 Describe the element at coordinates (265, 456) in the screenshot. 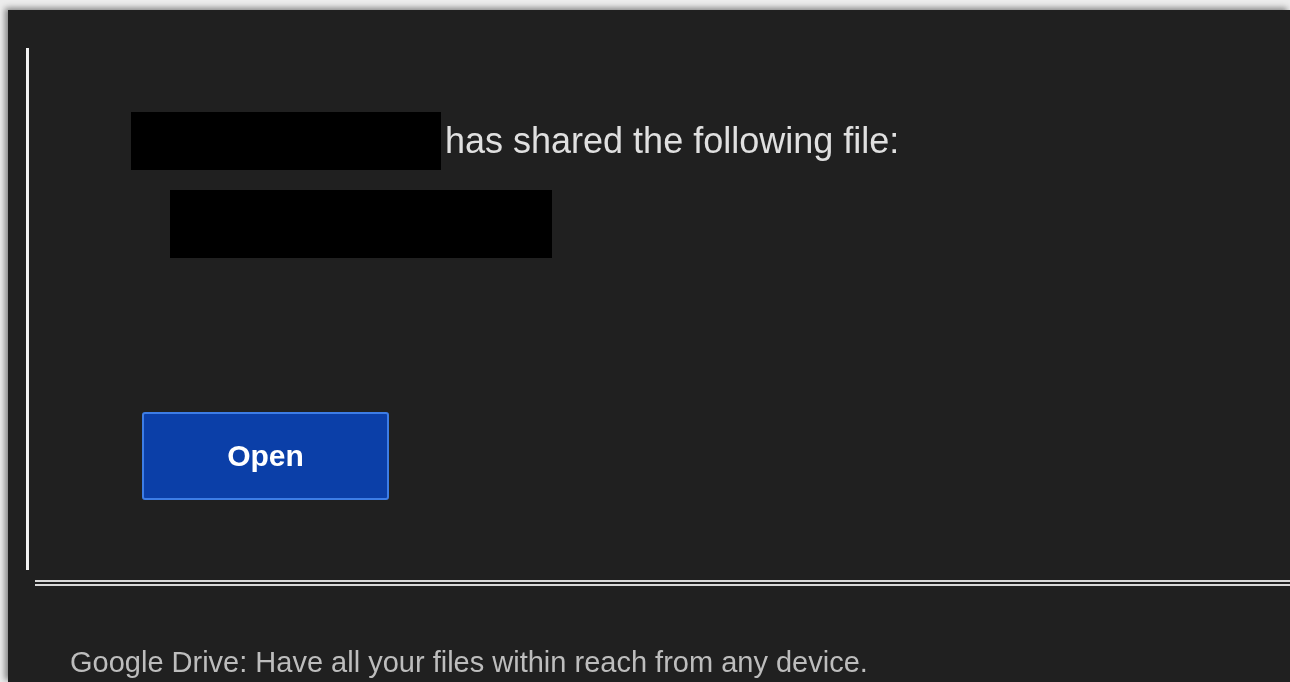

I see `open-button: Open` at that location.